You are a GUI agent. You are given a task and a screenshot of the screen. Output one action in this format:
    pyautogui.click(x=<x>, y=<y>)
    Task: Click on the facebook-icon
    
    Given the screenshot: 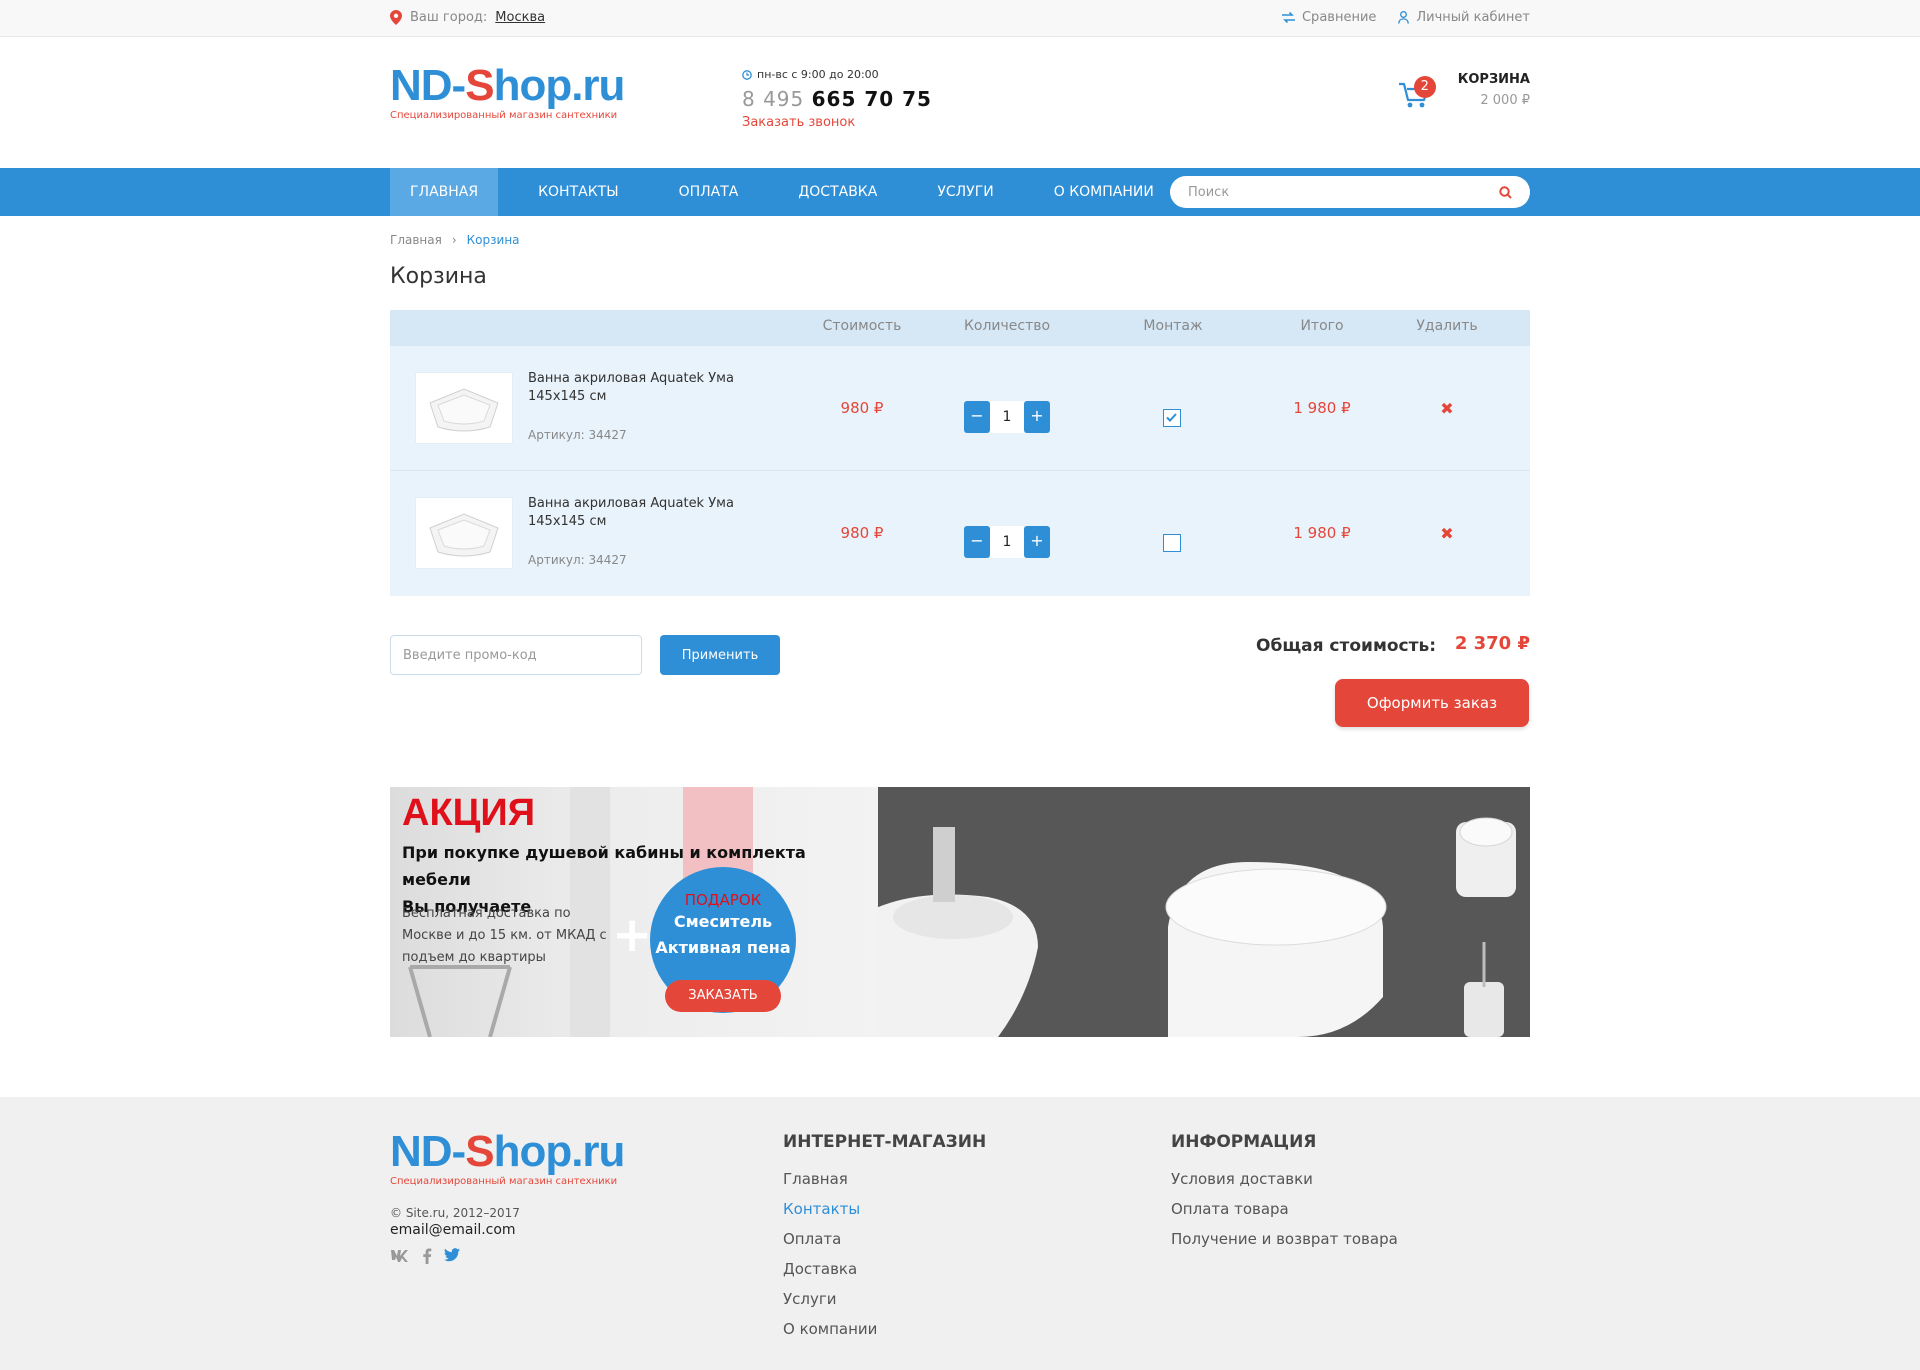 What is the action you would take?
    pyautogui.click(x=427, y=1256)
    